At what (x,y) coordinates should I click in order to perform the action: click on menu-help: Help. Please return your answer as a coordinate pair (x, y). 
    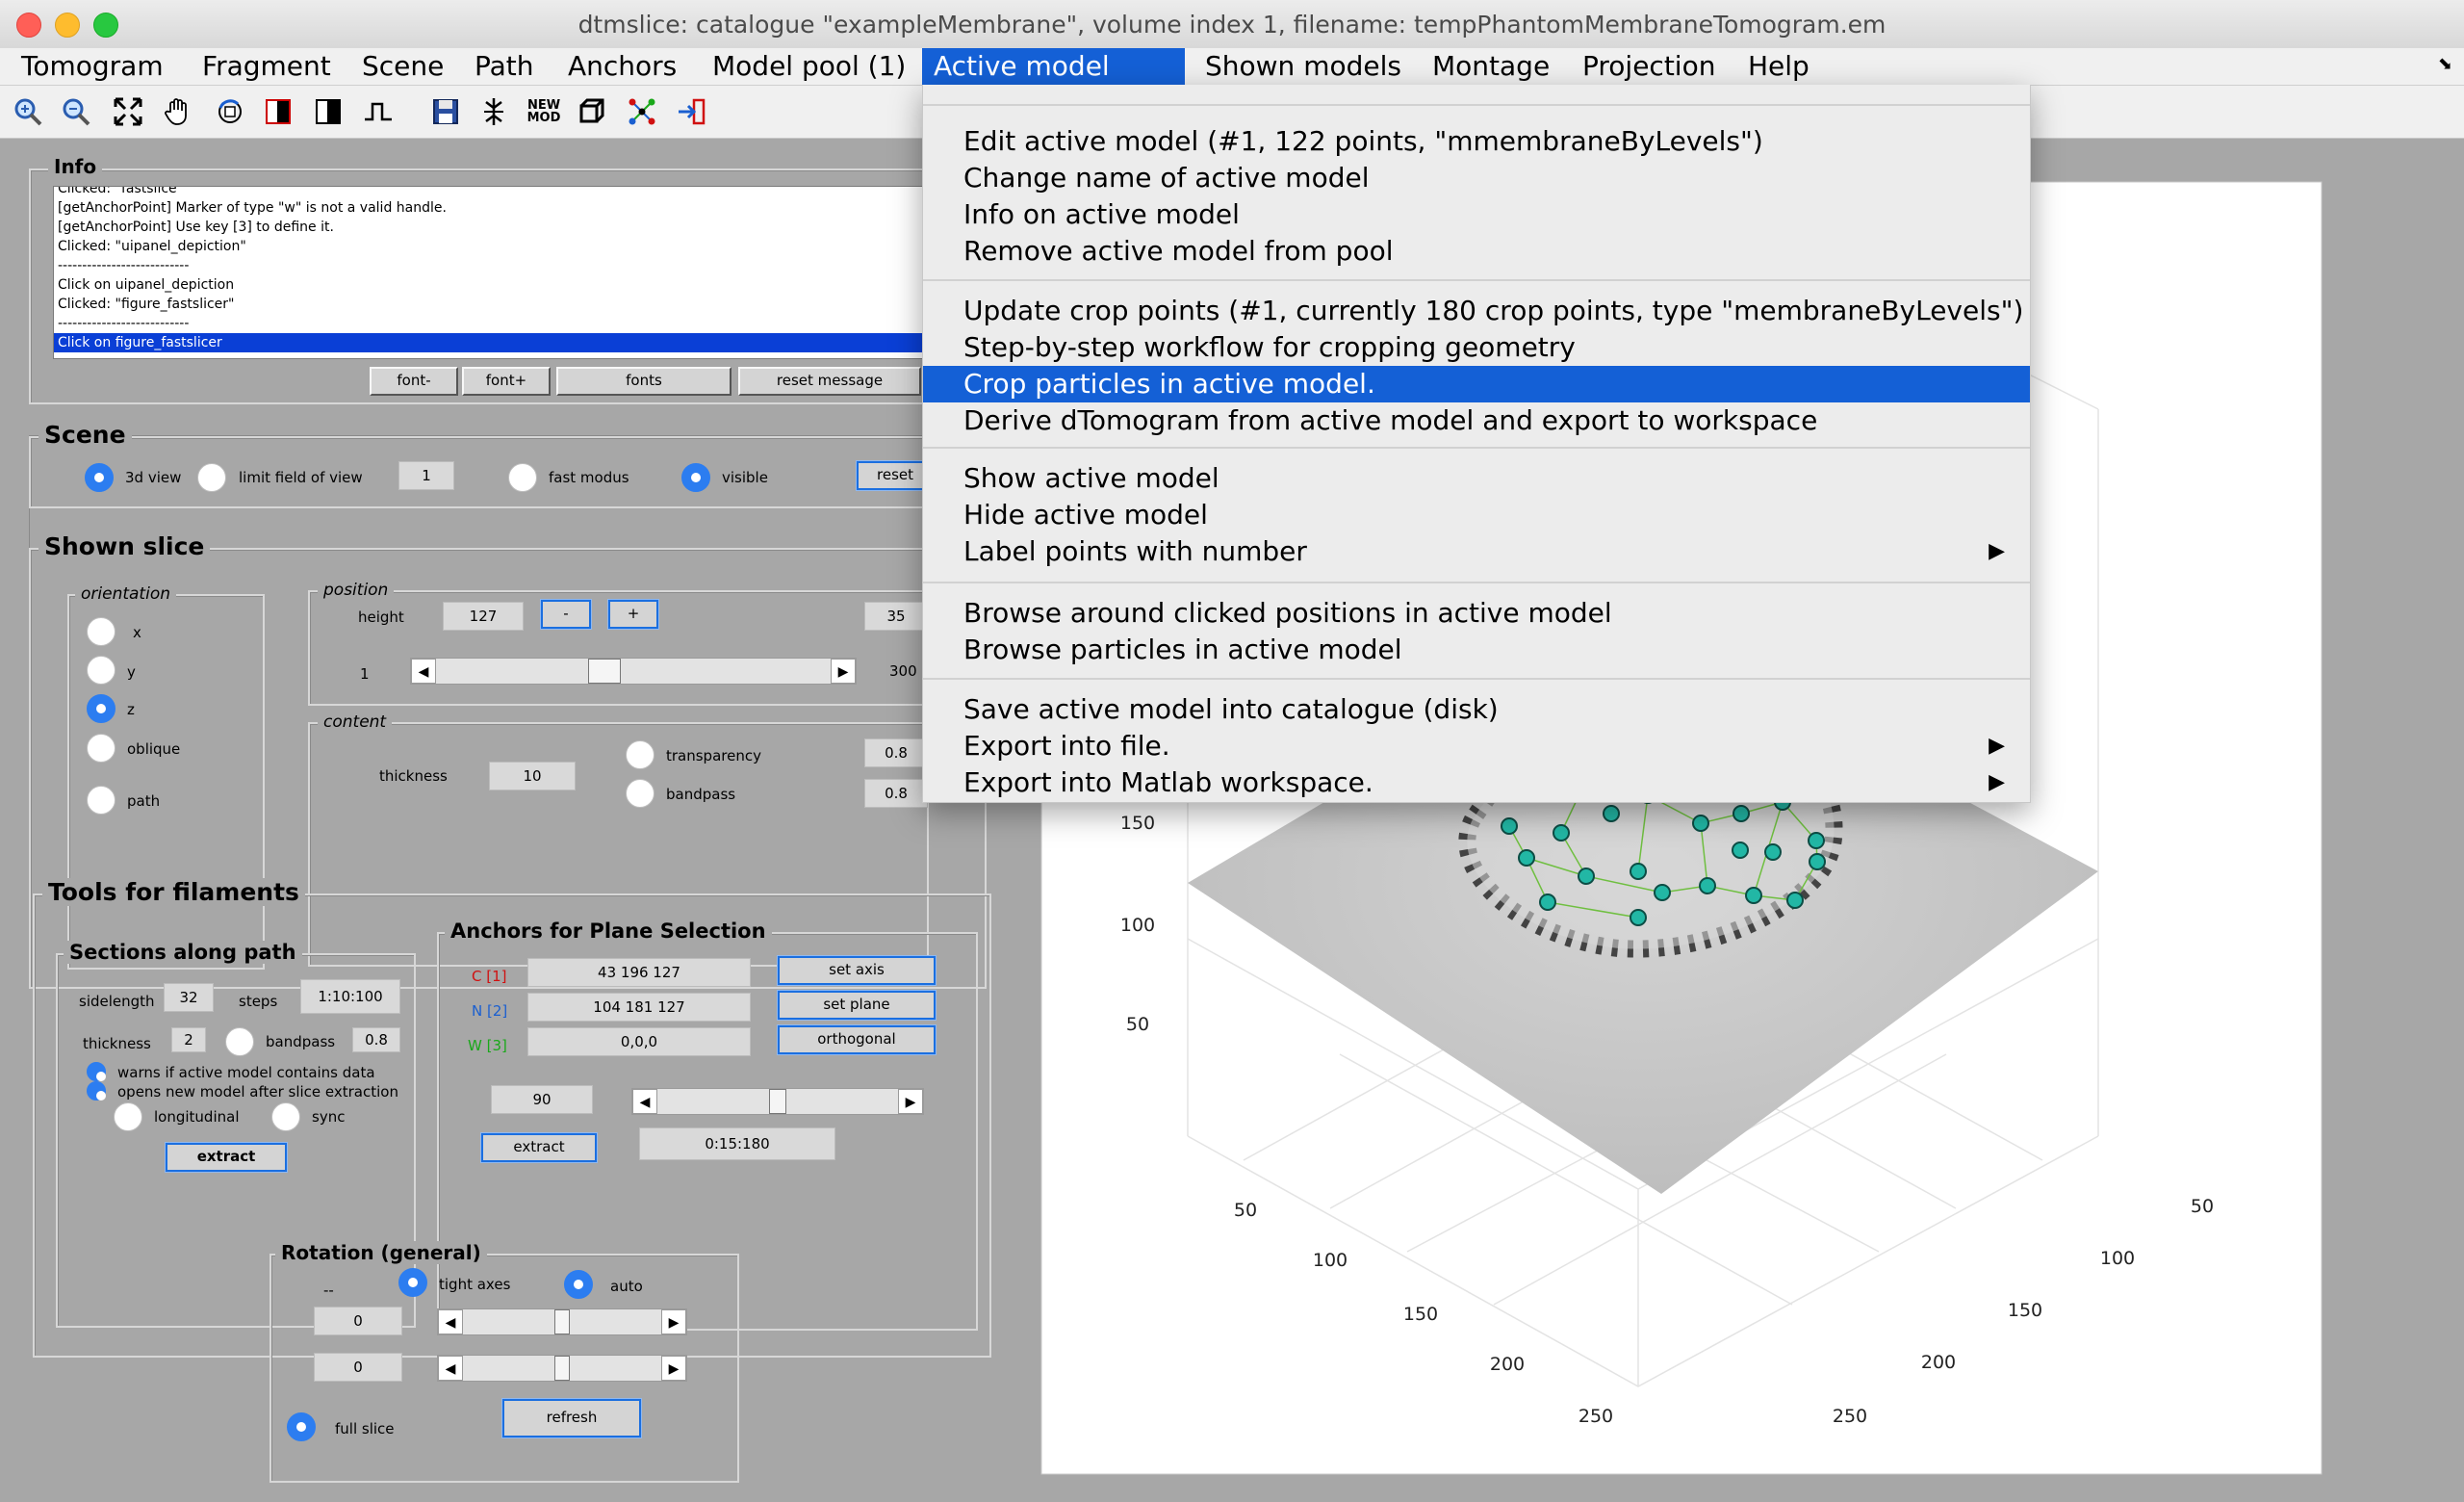
    Looking at the image, I should click on (1778, 66).